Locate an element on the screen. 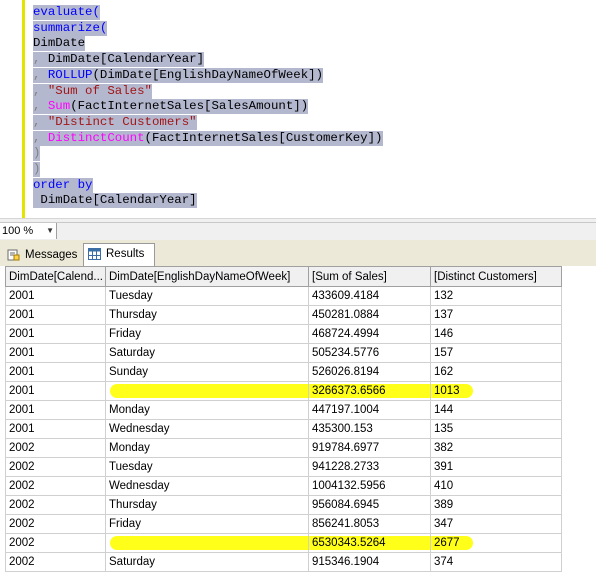 The height and width of the screenshot is (574, 596). table-cell: 347 is located at coordinates (496, 524).